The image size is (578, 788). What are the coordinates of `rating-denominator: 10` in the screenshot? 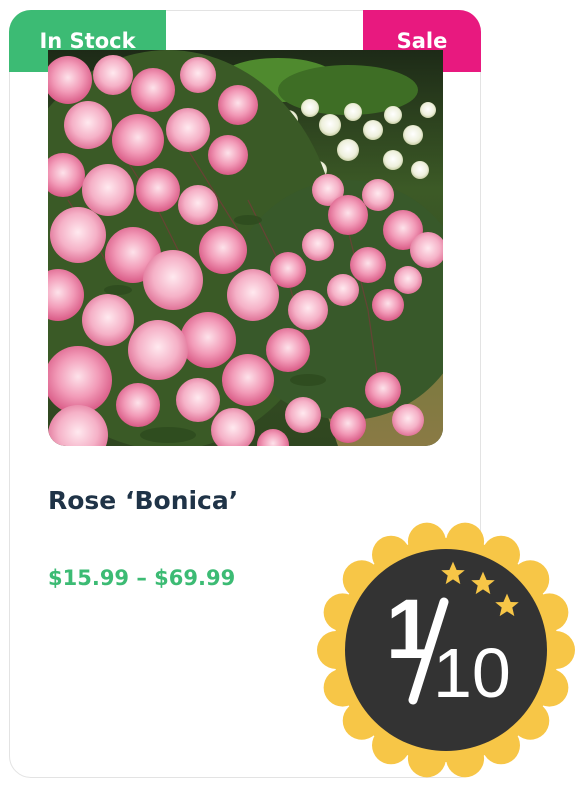 It's located at (472, 673).